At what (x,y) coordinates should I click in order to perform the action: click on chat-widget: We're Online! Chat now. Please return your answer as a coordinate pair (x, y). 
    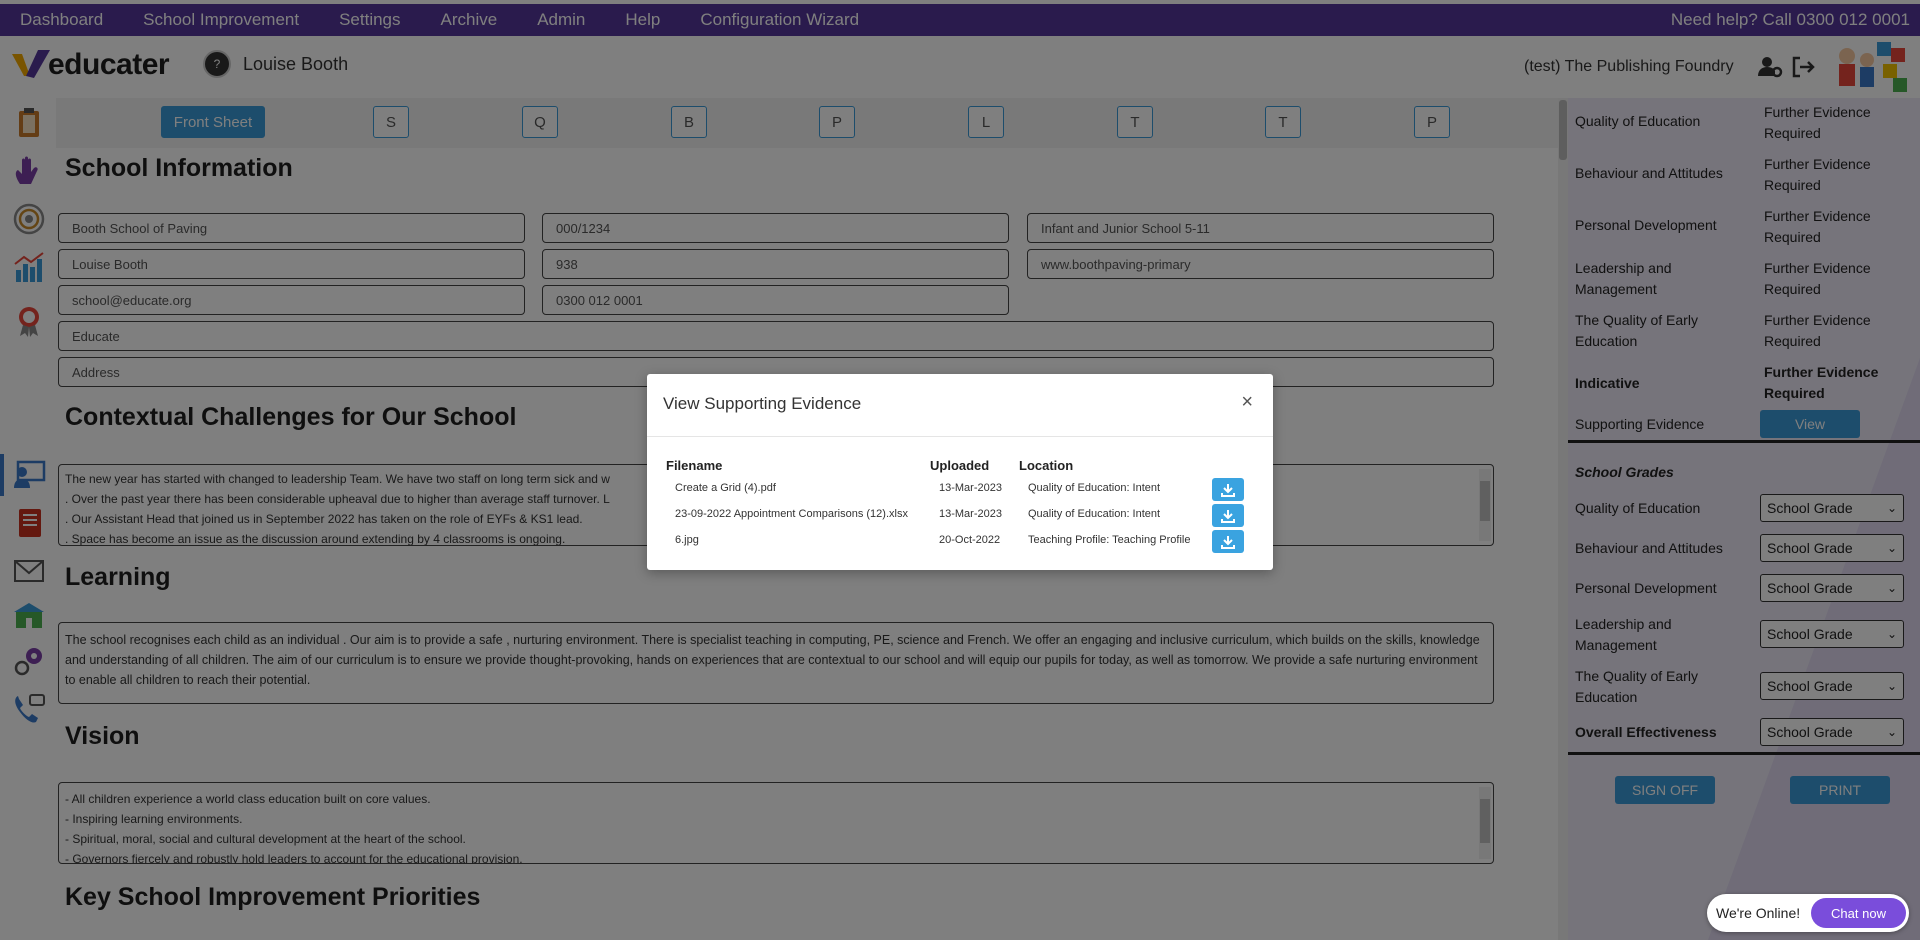
    Looking at the image, I should click on (1808, 913).